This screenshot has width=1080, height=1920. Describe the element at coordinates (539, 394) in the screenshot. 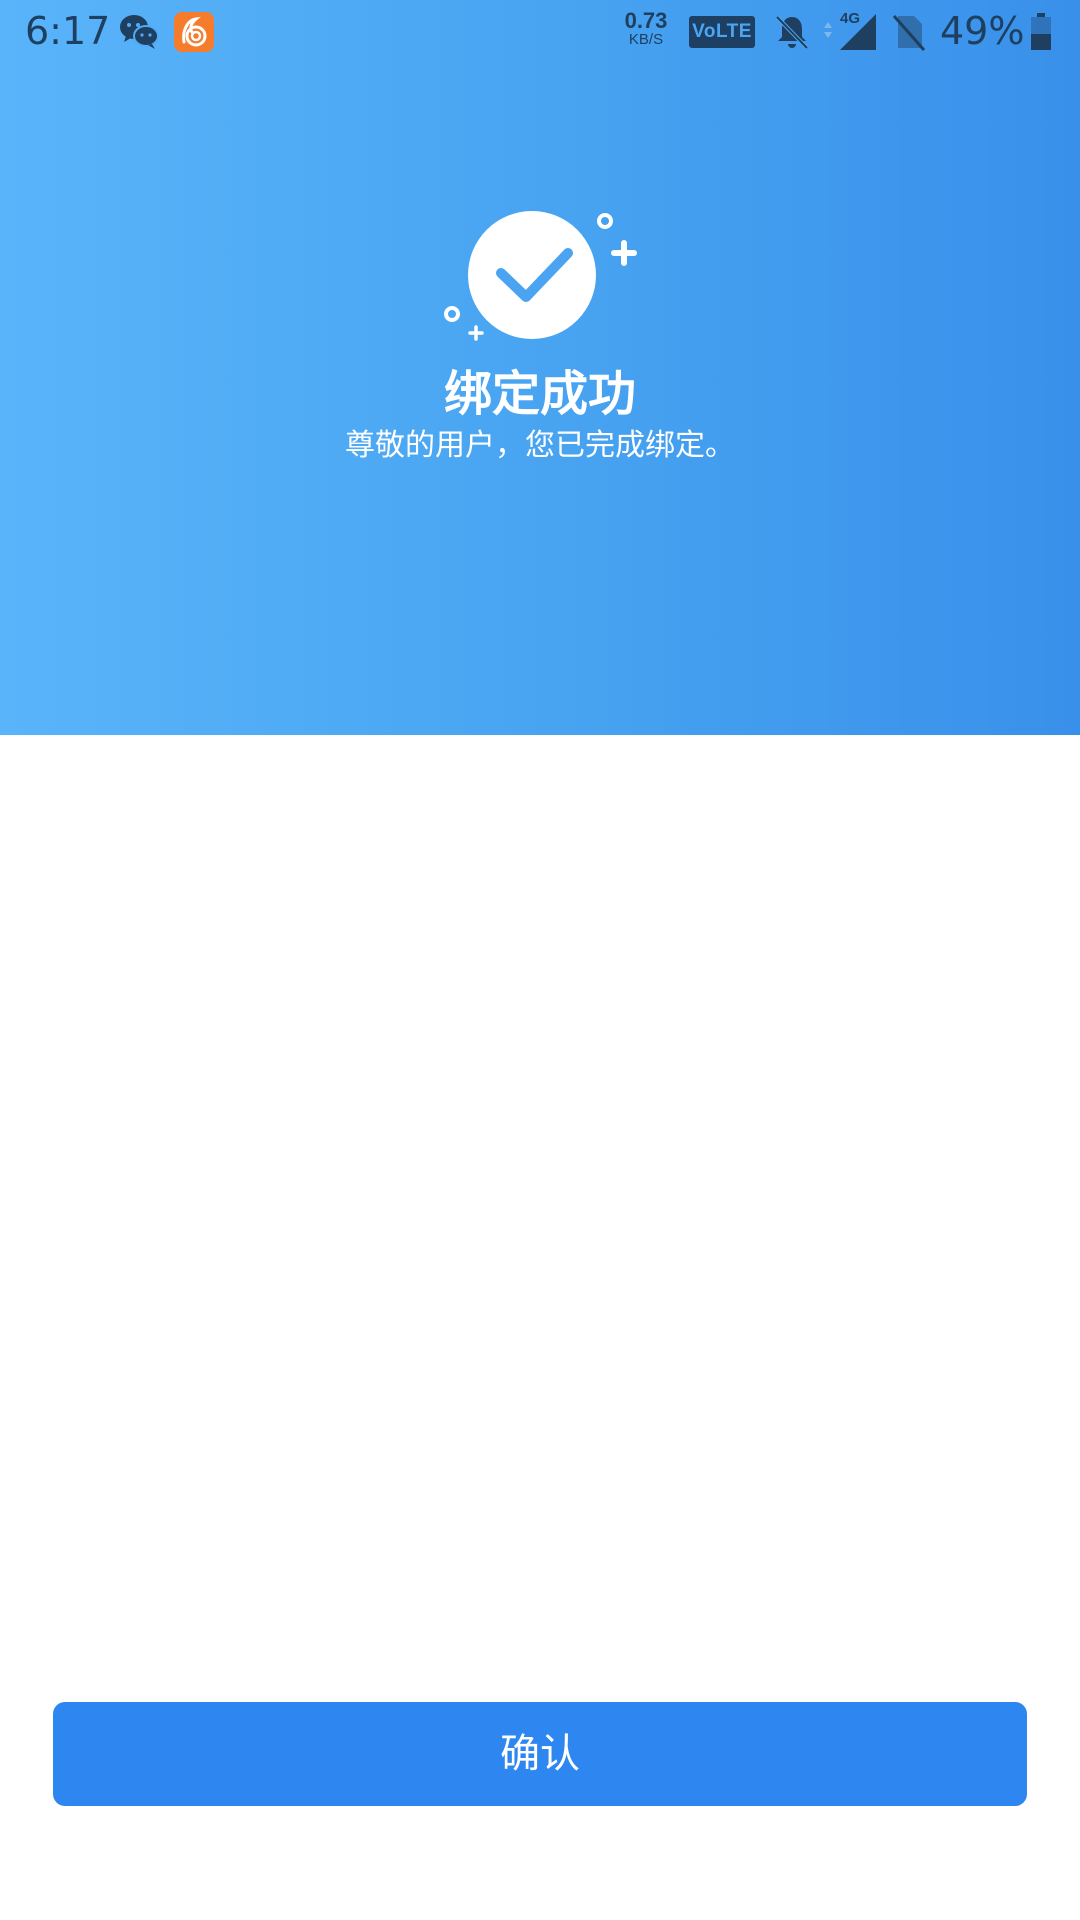

I see `success-title: 绑定成功` at that location.